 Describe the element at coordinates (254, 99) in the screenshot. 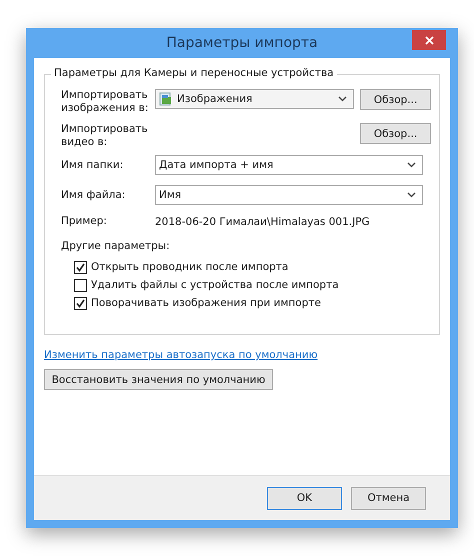

I see `folder-dropdown: Изображения` at that location.